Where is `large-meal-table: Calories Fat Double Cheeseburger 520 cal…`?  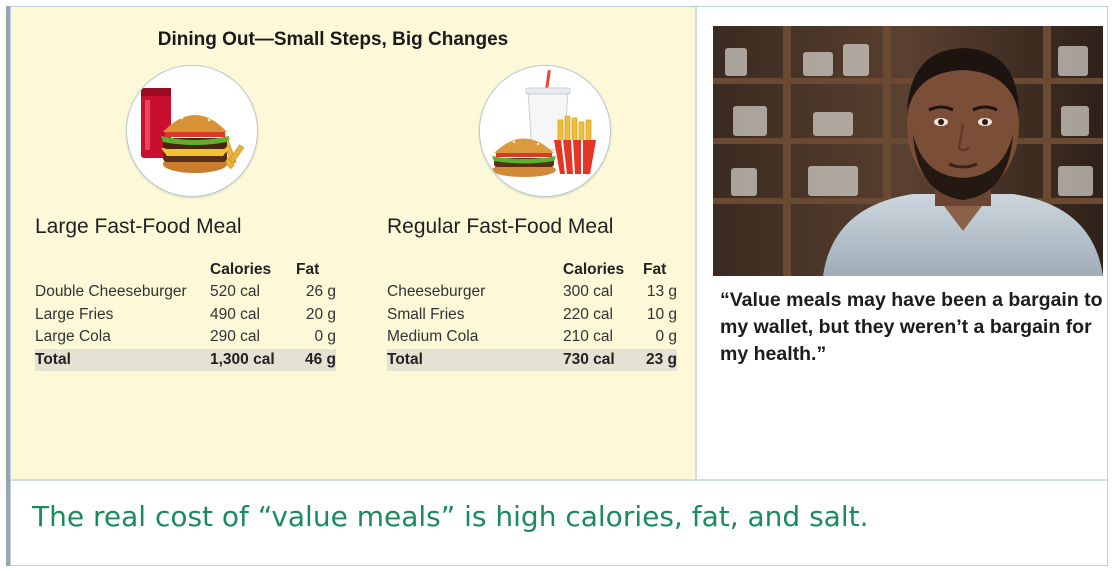 large-meal-table: Calories Fat Double Cheeseburger 520 cal… is located at coordinates (185, 315).